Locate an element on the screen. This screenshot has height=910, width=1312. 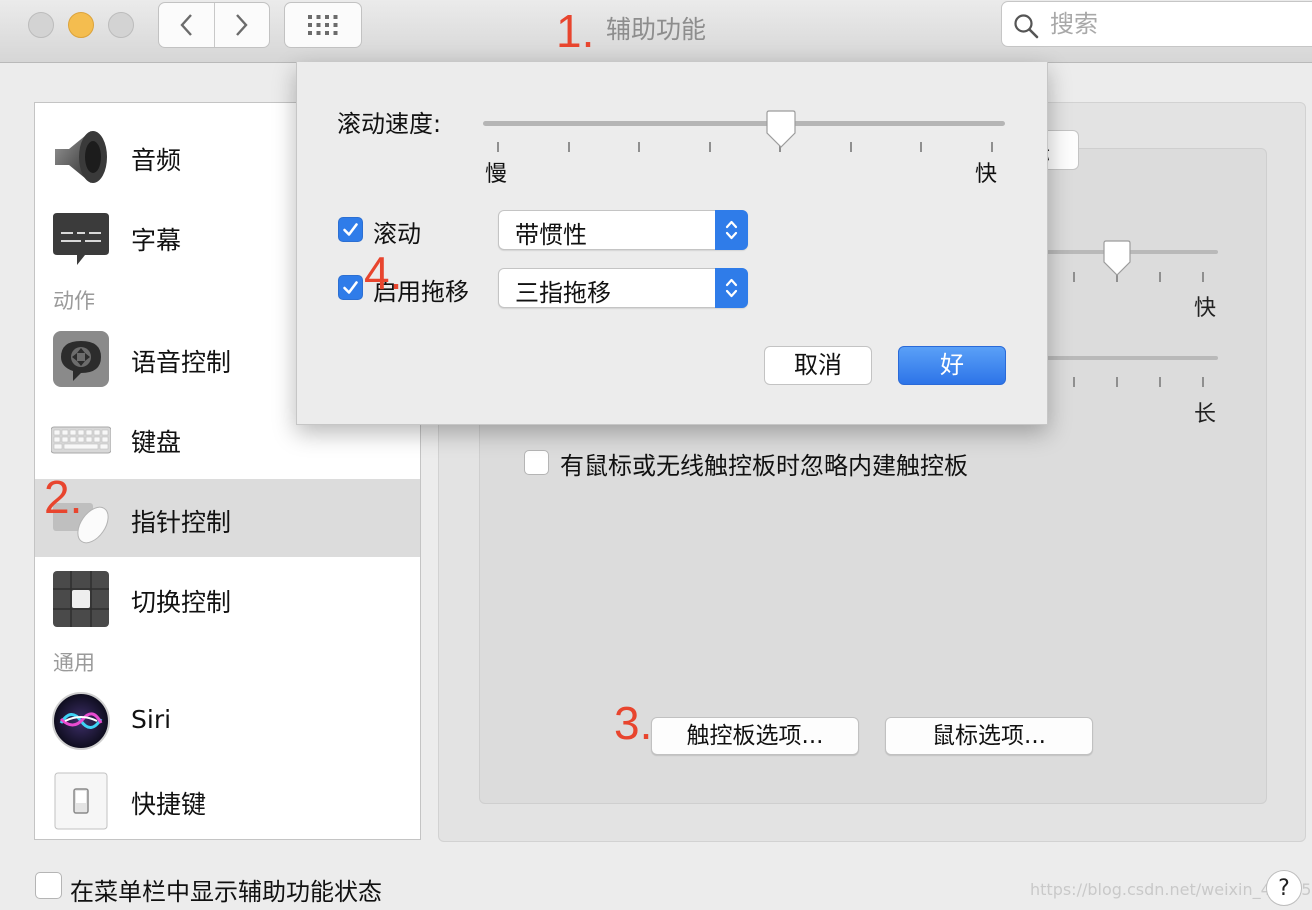
show-in-menu-bar-checkbox is located at coordinates (48, 885).